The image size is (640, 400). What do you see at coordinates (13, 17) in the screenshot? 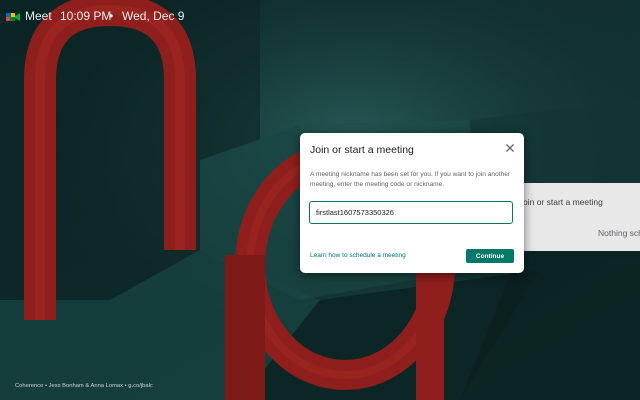
I see `google-meet-logo-icon` at bounding box center [13, 17].